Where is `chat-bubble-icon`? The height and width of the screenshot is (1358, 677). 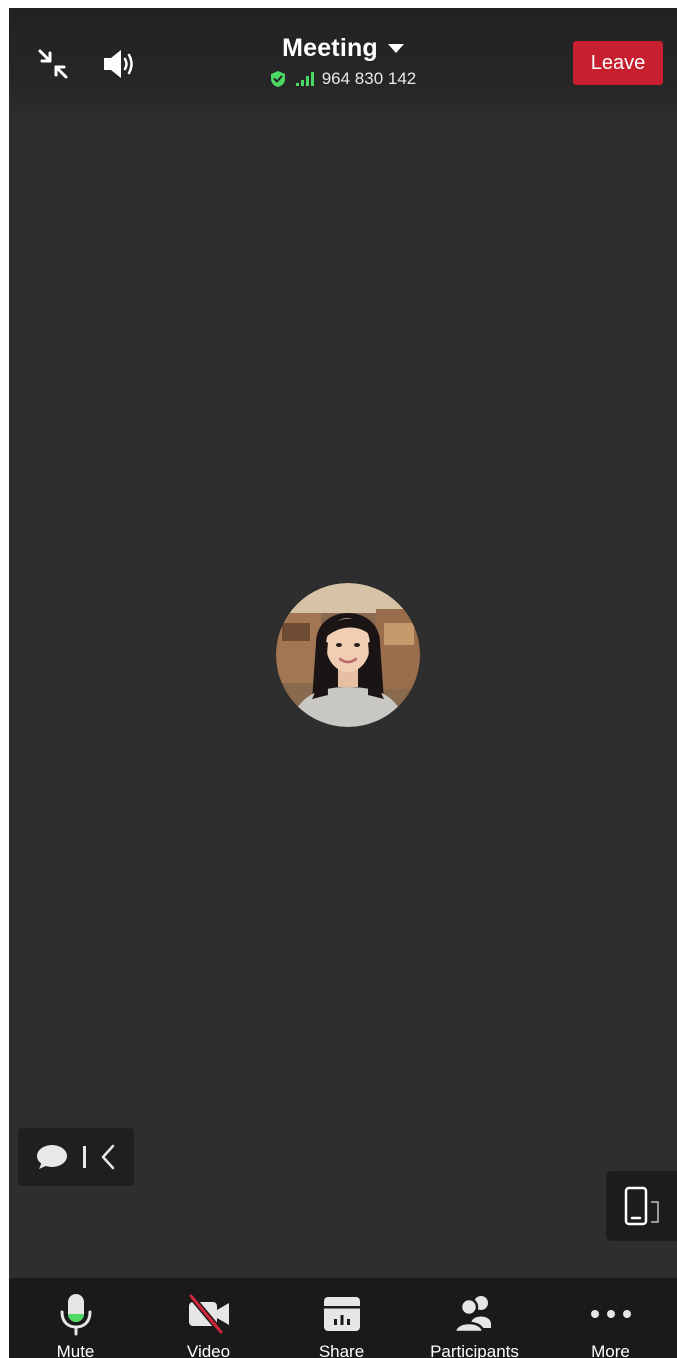 chat-bubble-icon is located at coordinates (52, 1157).